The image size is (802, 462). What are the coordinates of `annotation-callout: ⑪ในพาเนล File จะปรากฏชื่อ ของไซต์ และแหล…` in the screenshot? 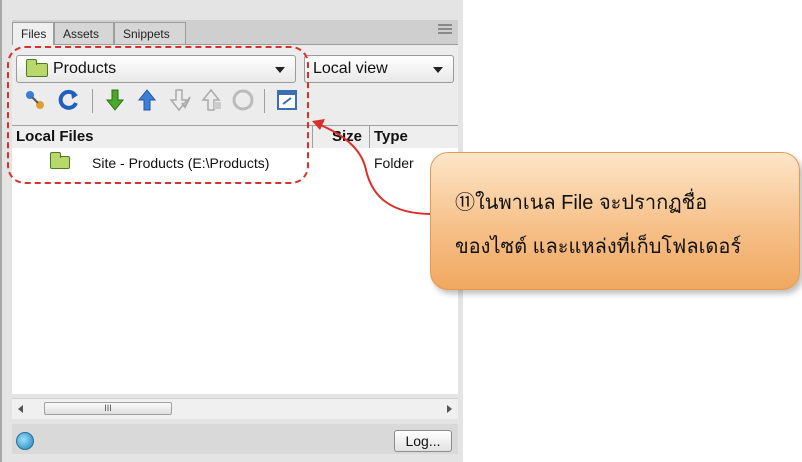 It's located at (615, 221).